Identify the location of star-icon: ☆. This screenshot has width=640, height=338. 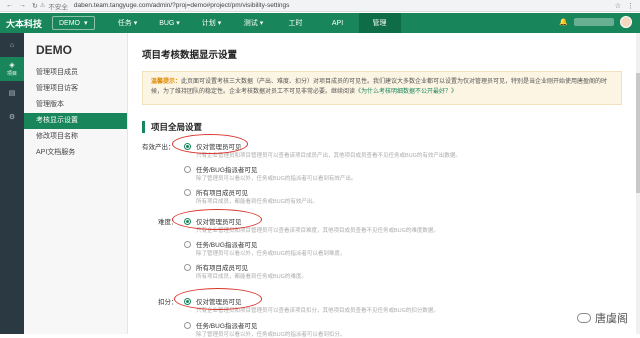
(618, 6).